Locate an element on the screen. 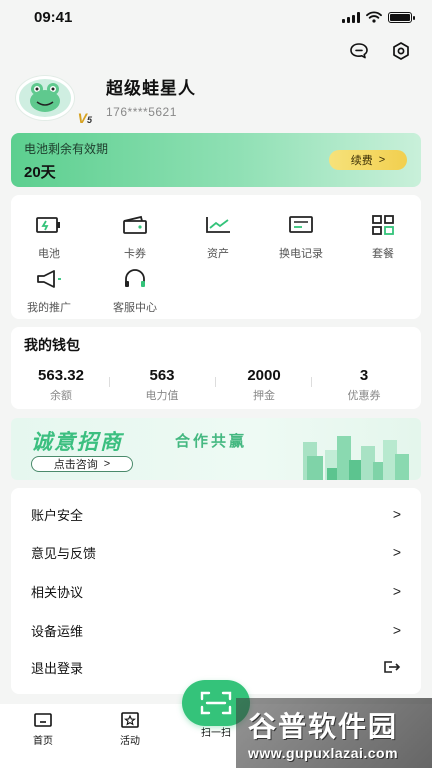  banner-title: 诚意招商 is located at coordinates (77, 442).